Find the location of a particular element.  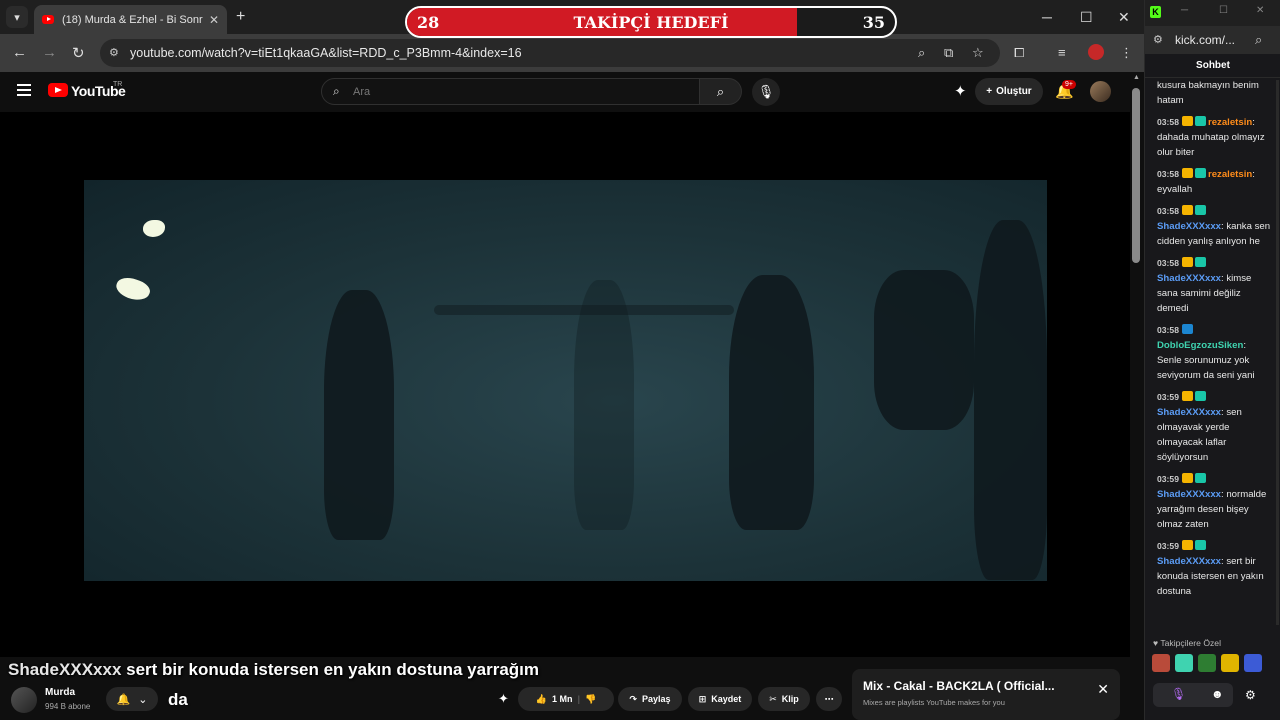

follower-goal-bar: 28 TAKİPÇİ HEDEFİ 35 is located at coordinates (651, 22).